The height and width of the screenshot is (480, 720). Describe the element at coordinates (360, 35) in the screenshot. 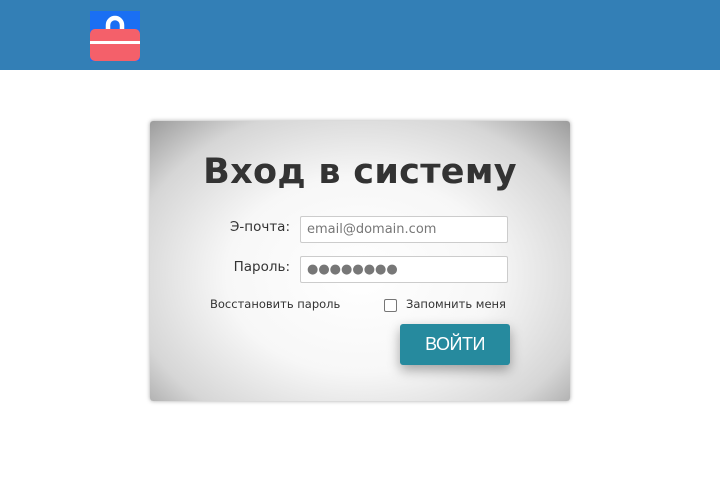

I see `top-bar` at that location.